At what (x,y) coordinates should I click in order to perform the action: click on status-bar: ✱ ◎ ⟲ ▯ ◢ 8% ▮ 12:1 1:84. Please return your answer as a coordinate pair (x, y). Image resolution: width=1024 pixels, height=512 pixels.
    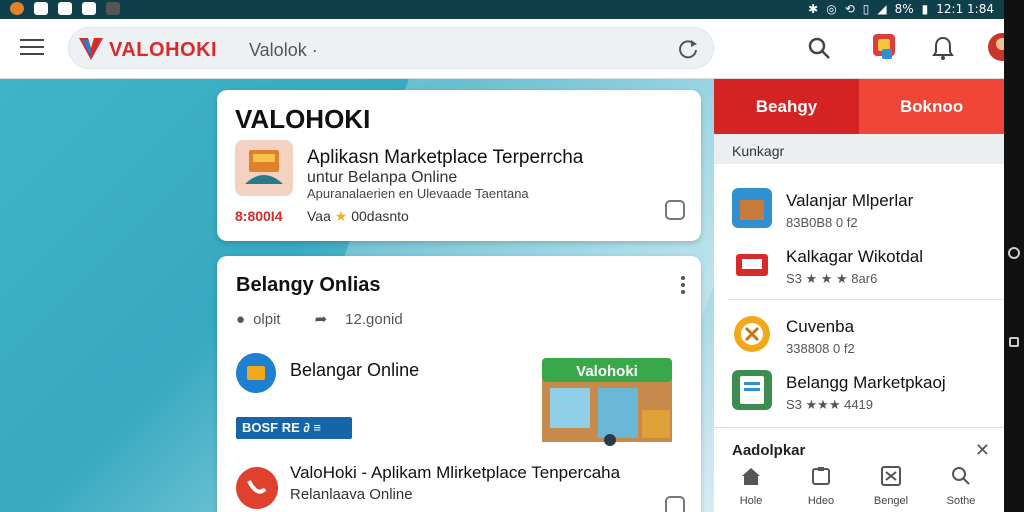
    Looking at the image, I should click on (502, 9).